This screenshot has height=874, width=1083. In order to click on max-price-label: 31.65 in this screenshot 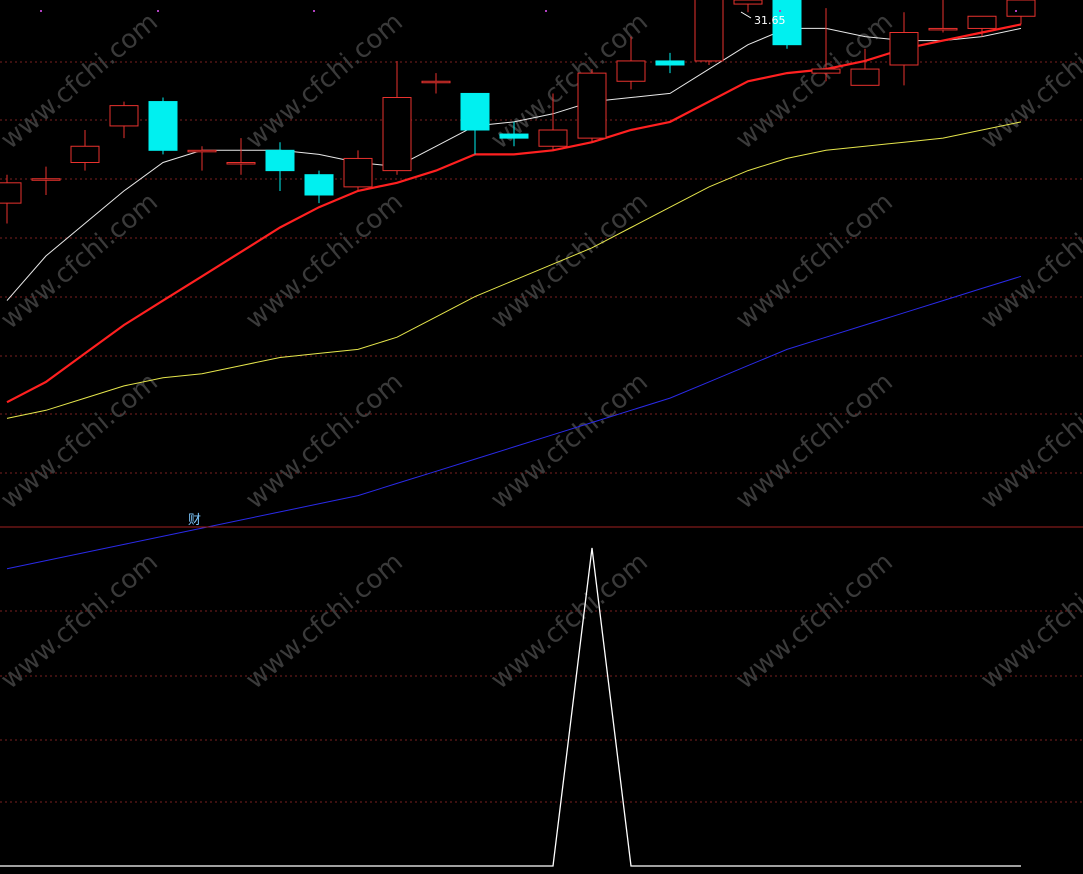, I will do `click(770, 20)`.